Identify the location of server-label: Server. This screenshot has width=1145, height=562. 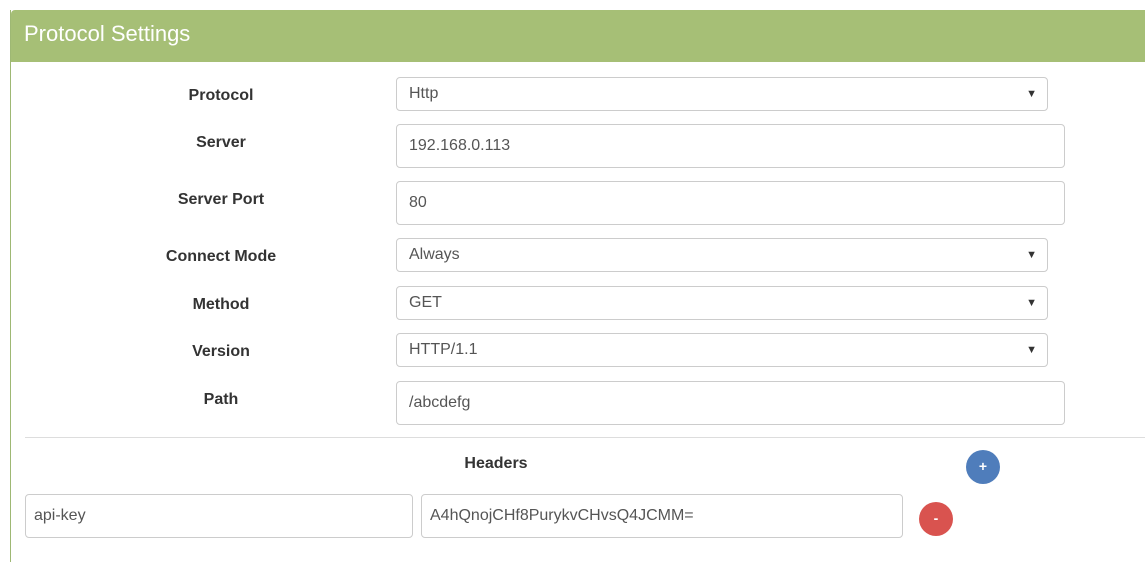
(221, 142).